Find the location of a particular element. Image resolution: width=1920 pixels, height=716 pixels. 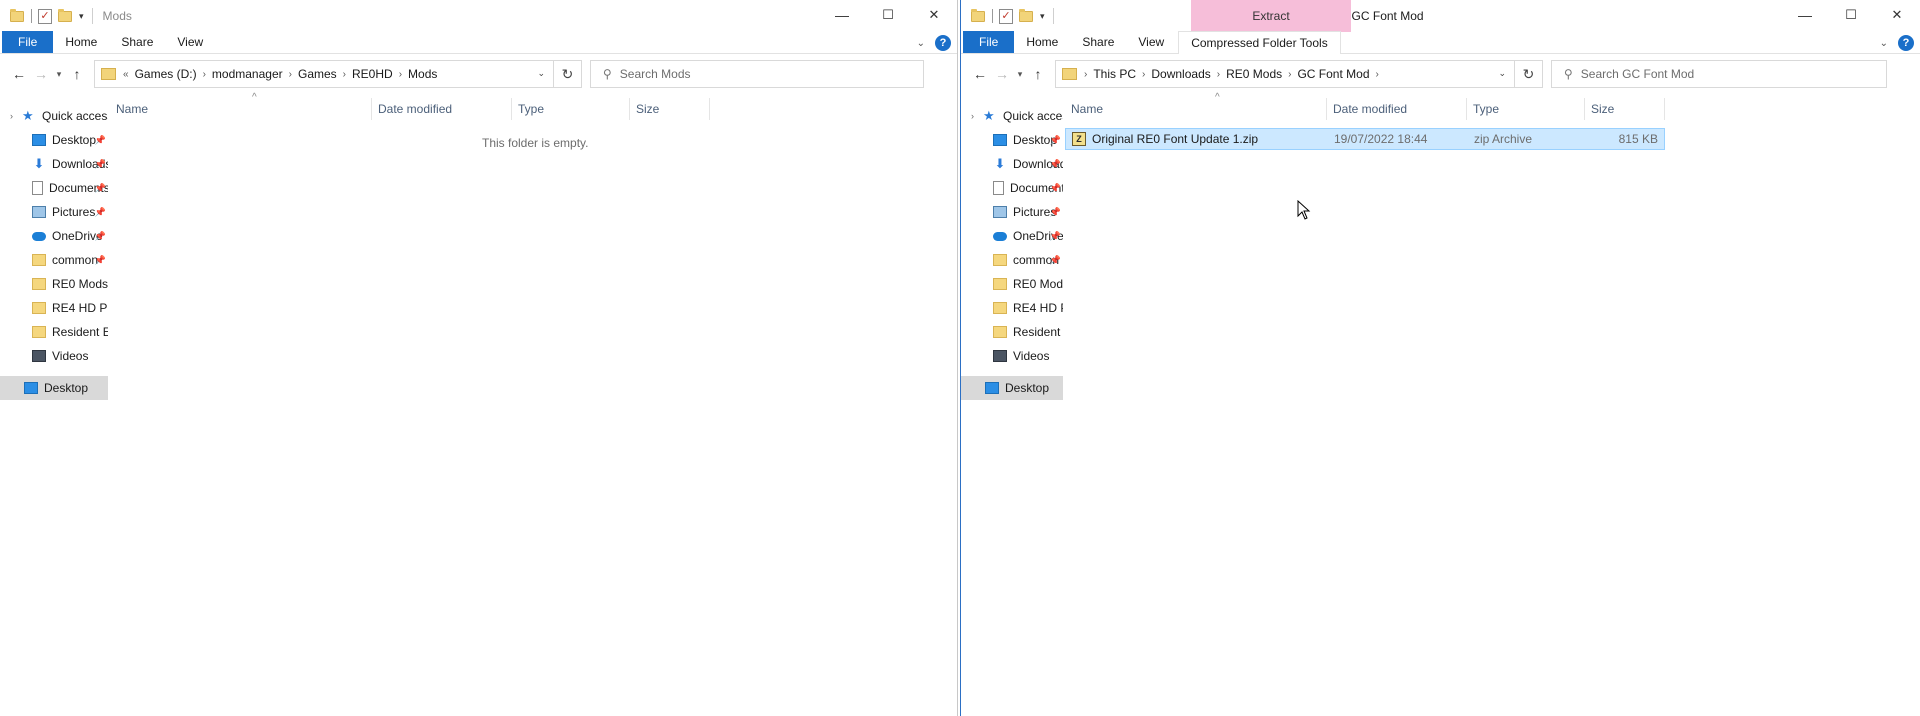

quick-access-toolbar: ✓ ▾ is located at coordinates (1007, 16).